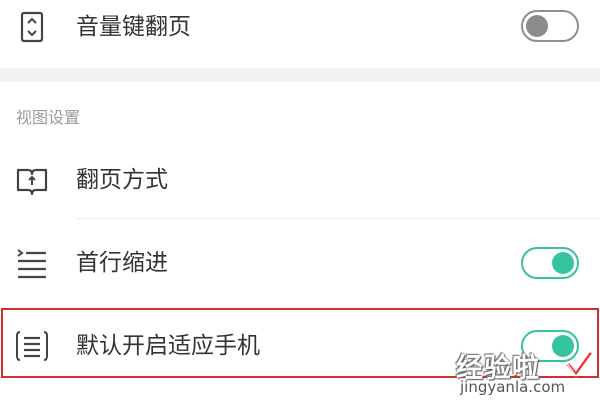  Describe the element at coordinates (513, 387) in the screenshot. I see `watermark-url: jingyanla.com` at that location.